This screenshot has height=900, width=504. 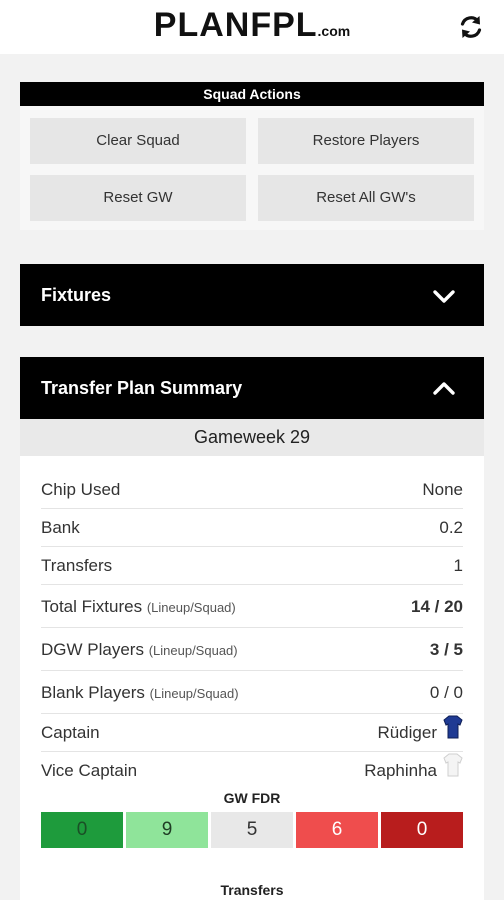 What do you see at coordinates (444, 296) in the screenshot?
I see `chevron-down-icon` at bounding box center [444, 296].